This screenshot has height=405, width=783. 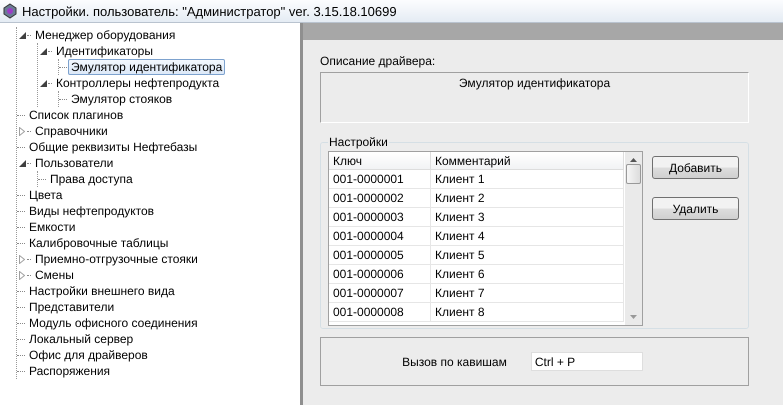 What do you see at coordinates (633, 317) in the screenshot?
I see `scroll-down-icon` at bounding box center [633, 317].